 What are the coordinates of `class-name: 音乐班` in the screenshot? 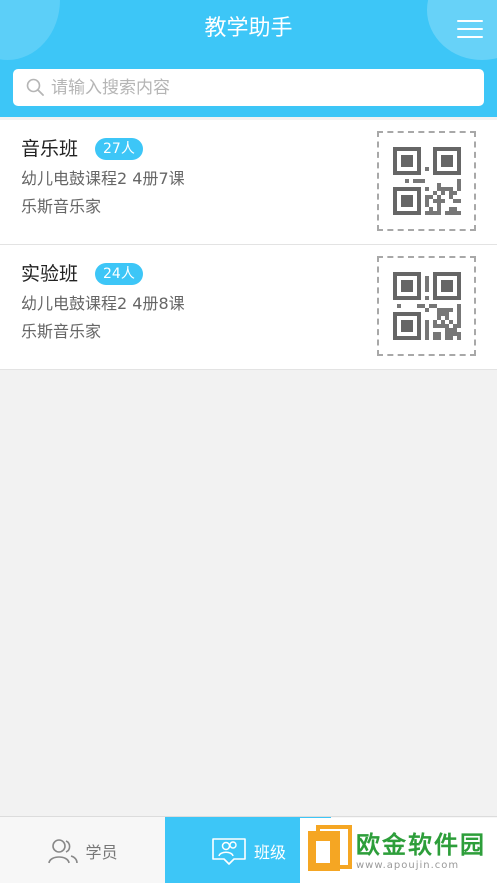 It's located at (50, 149).